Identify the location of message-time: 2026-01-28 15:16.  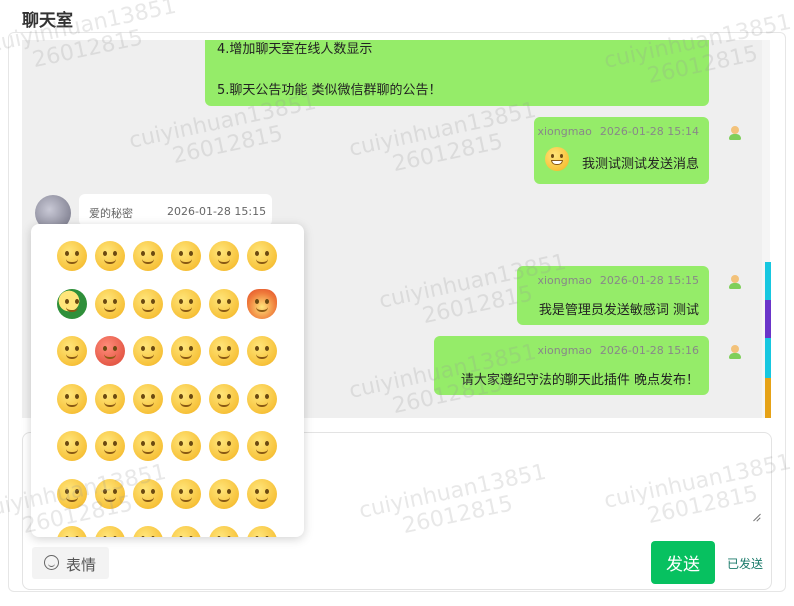
(649, 350).